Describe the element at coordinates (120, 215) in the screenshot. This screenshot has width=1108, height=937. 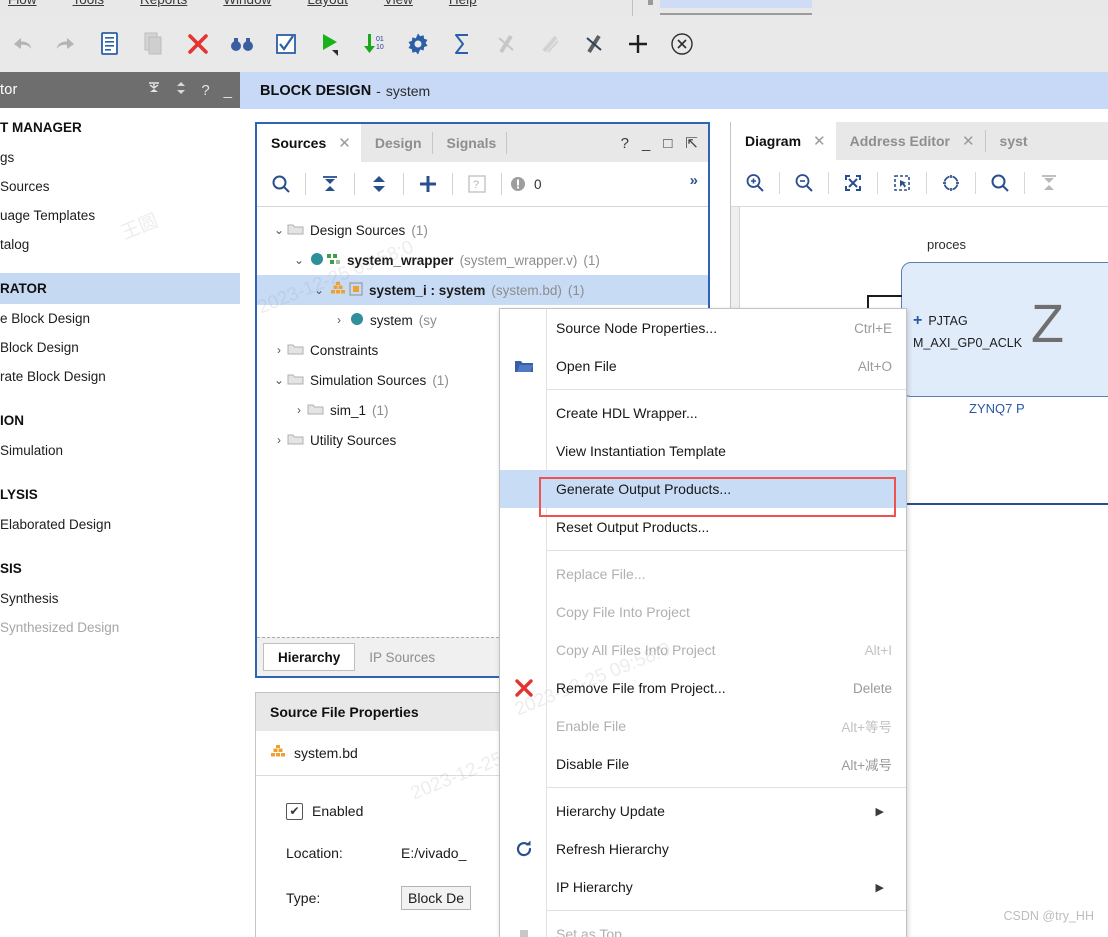
I see `sidebar-item-language-templates: uage Templates` at that location.